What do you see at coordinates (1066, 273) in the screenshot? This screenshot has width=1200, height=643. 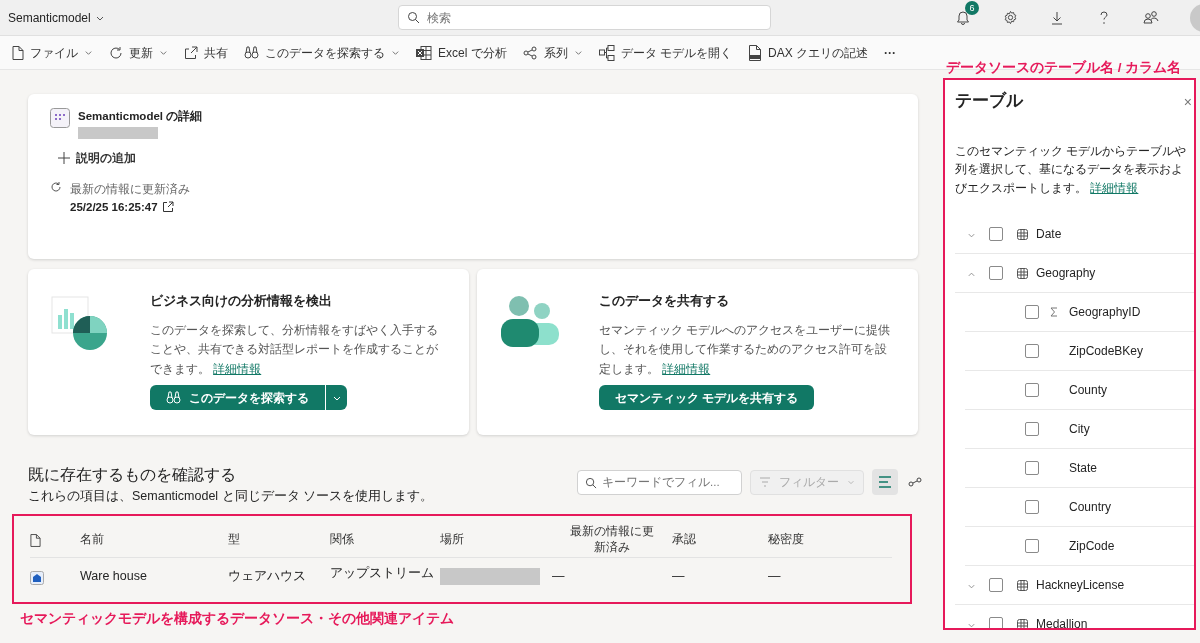 I see `table-name: Geography` at bounding box center [1066, 273].